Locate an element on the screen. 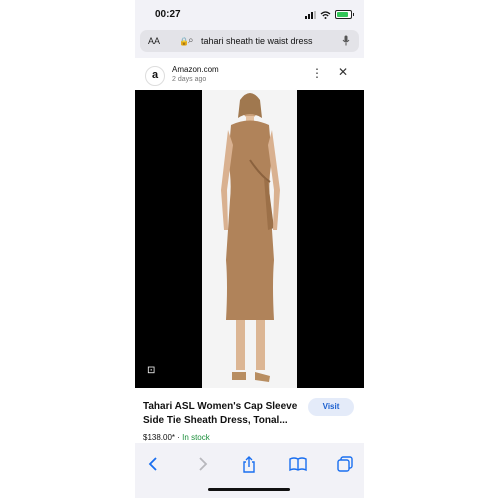 The width and height of the screenshot is (498, 498). search-icon: ⌕ is located at coordinates (191, 40).